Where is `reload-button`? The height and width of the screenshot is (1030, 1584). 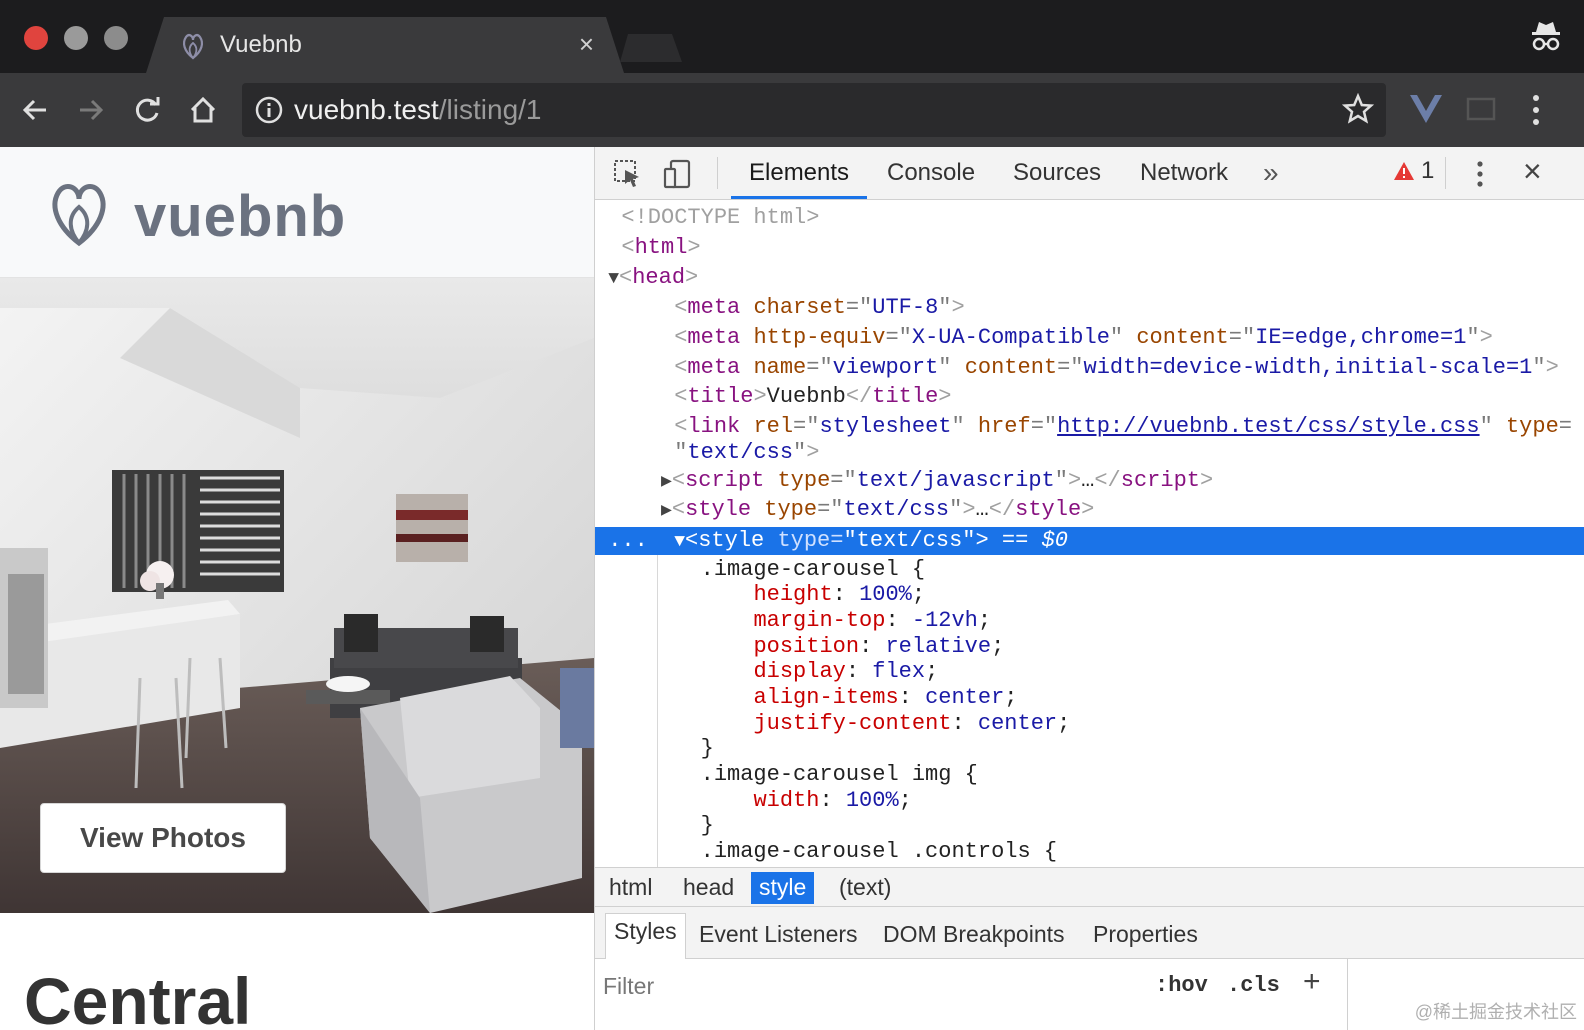 reload-button is located at coordinates (147, 110).